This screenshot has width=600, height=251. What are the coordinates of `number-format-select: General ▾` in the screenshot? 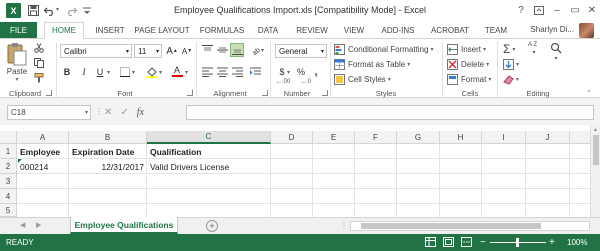 It's located at (301, 51).